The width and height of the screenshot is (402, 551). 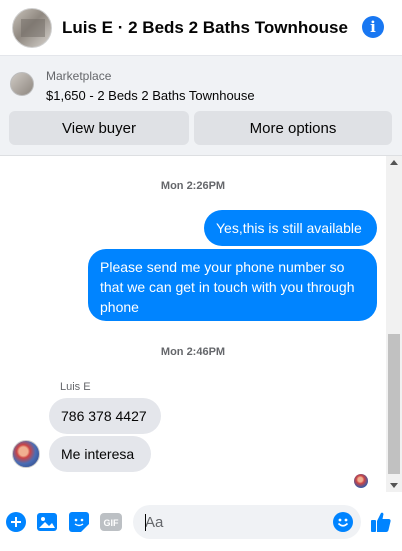 What do you see at coordinates (394, 404) in the screenshot?
I see `scrollbar-thumb` at bounding box center [394, 404].